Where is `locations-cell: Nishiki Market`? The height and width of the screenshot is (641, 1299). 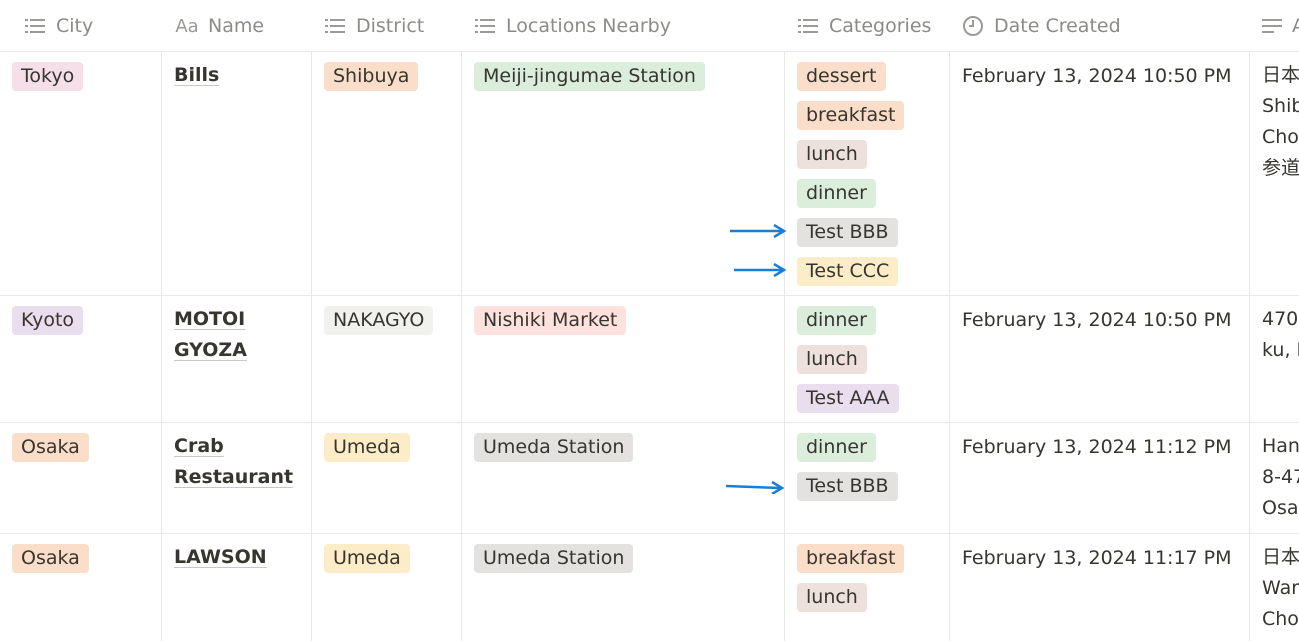 locations-cell: Nishiki Market is located at coordinates (628, 359).